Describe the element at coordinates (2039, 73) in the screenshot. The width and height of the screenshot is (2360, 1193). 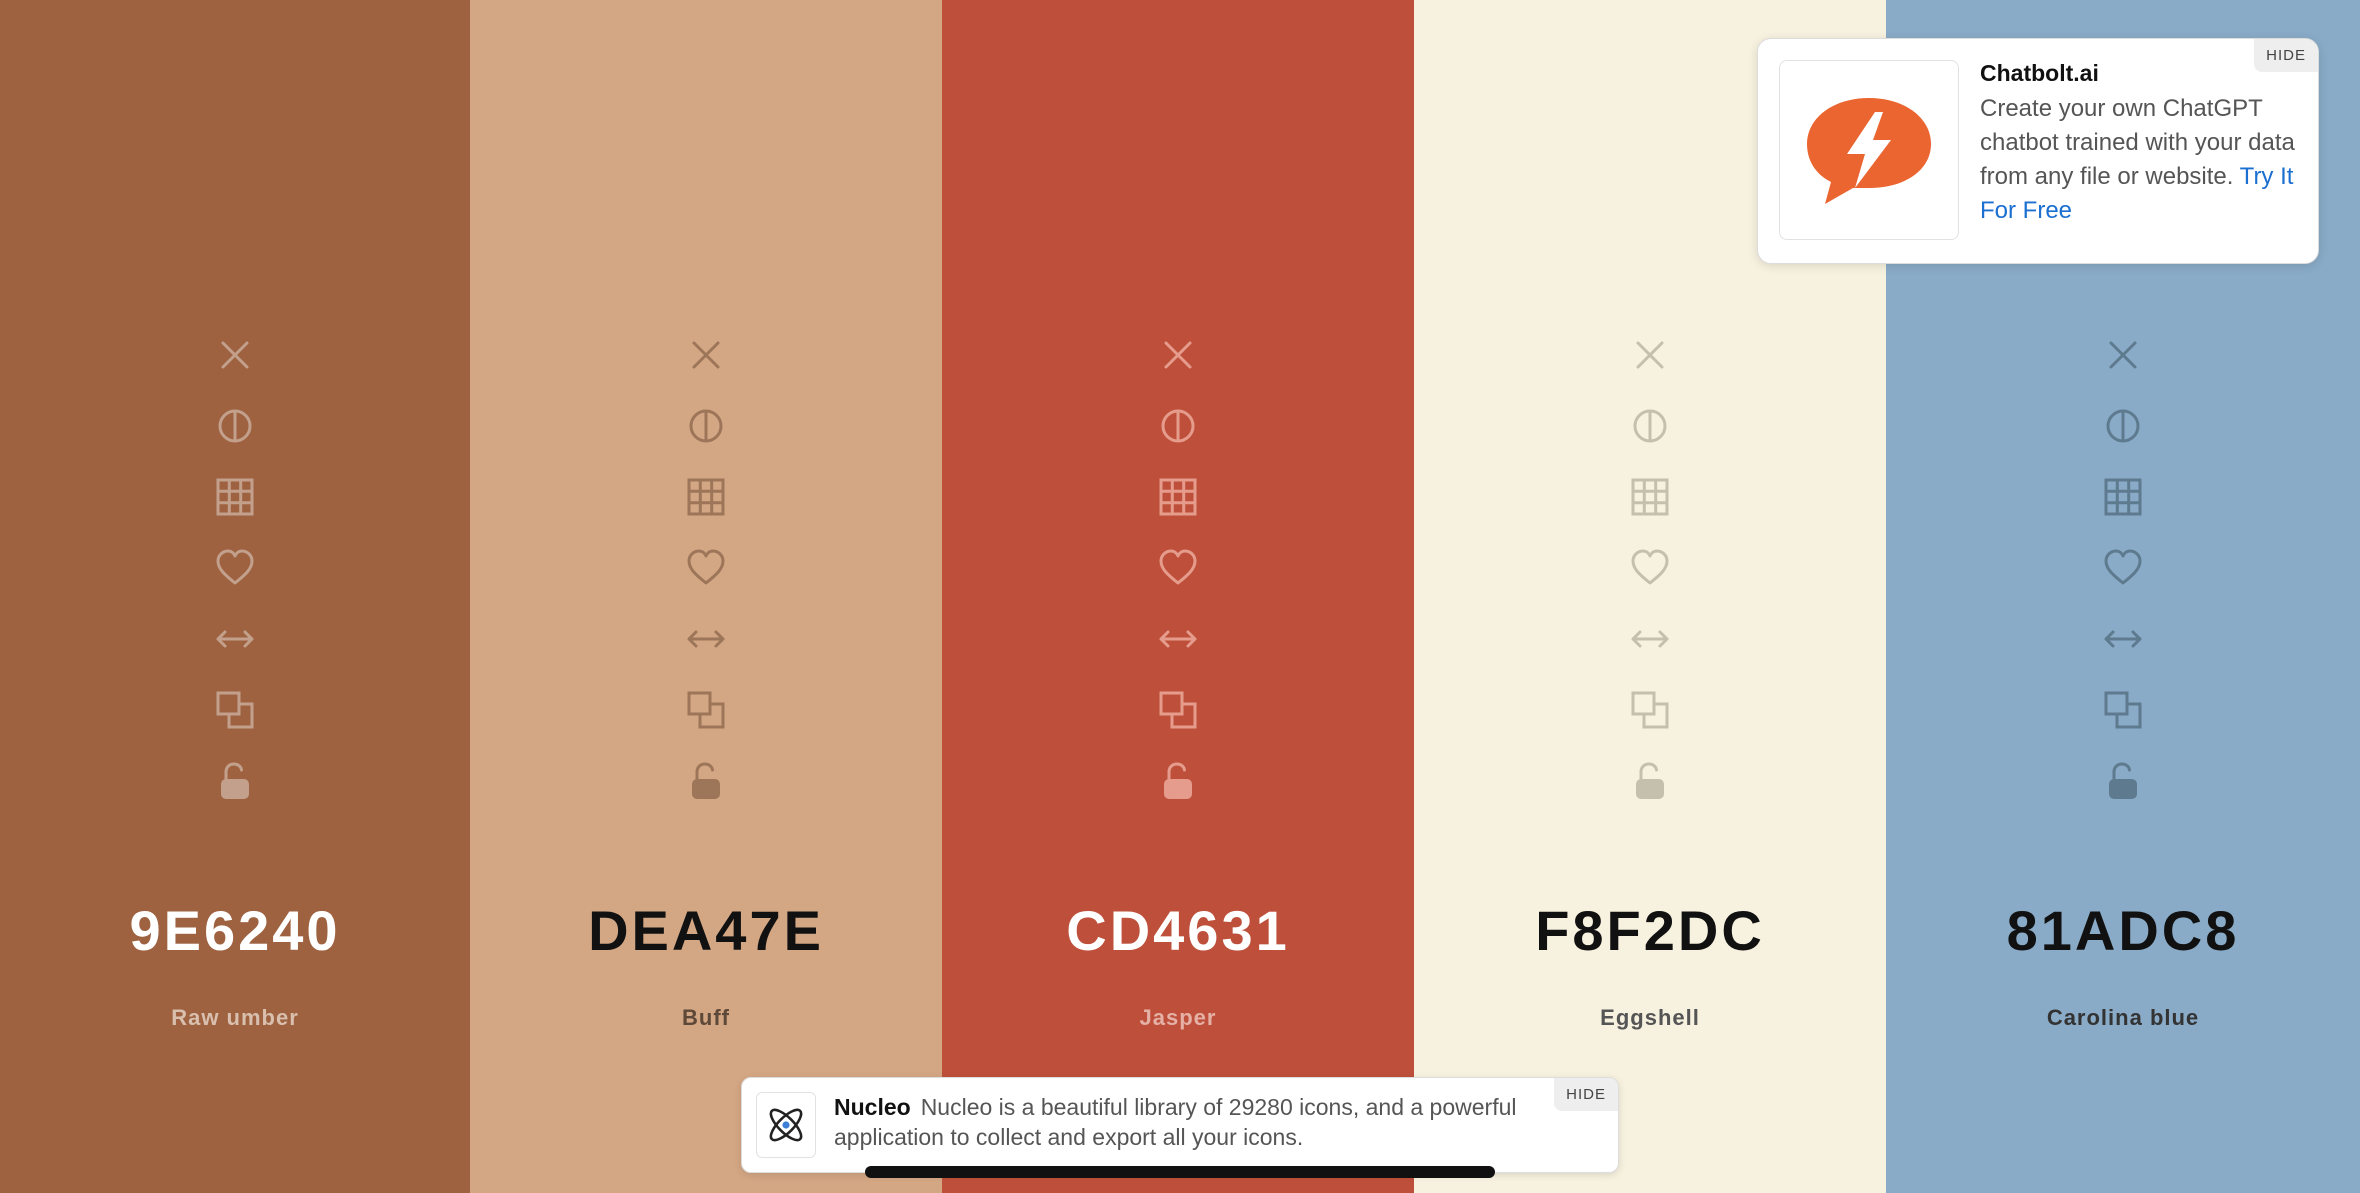
I see `ad-title: Chatbolt.ai` at that location.